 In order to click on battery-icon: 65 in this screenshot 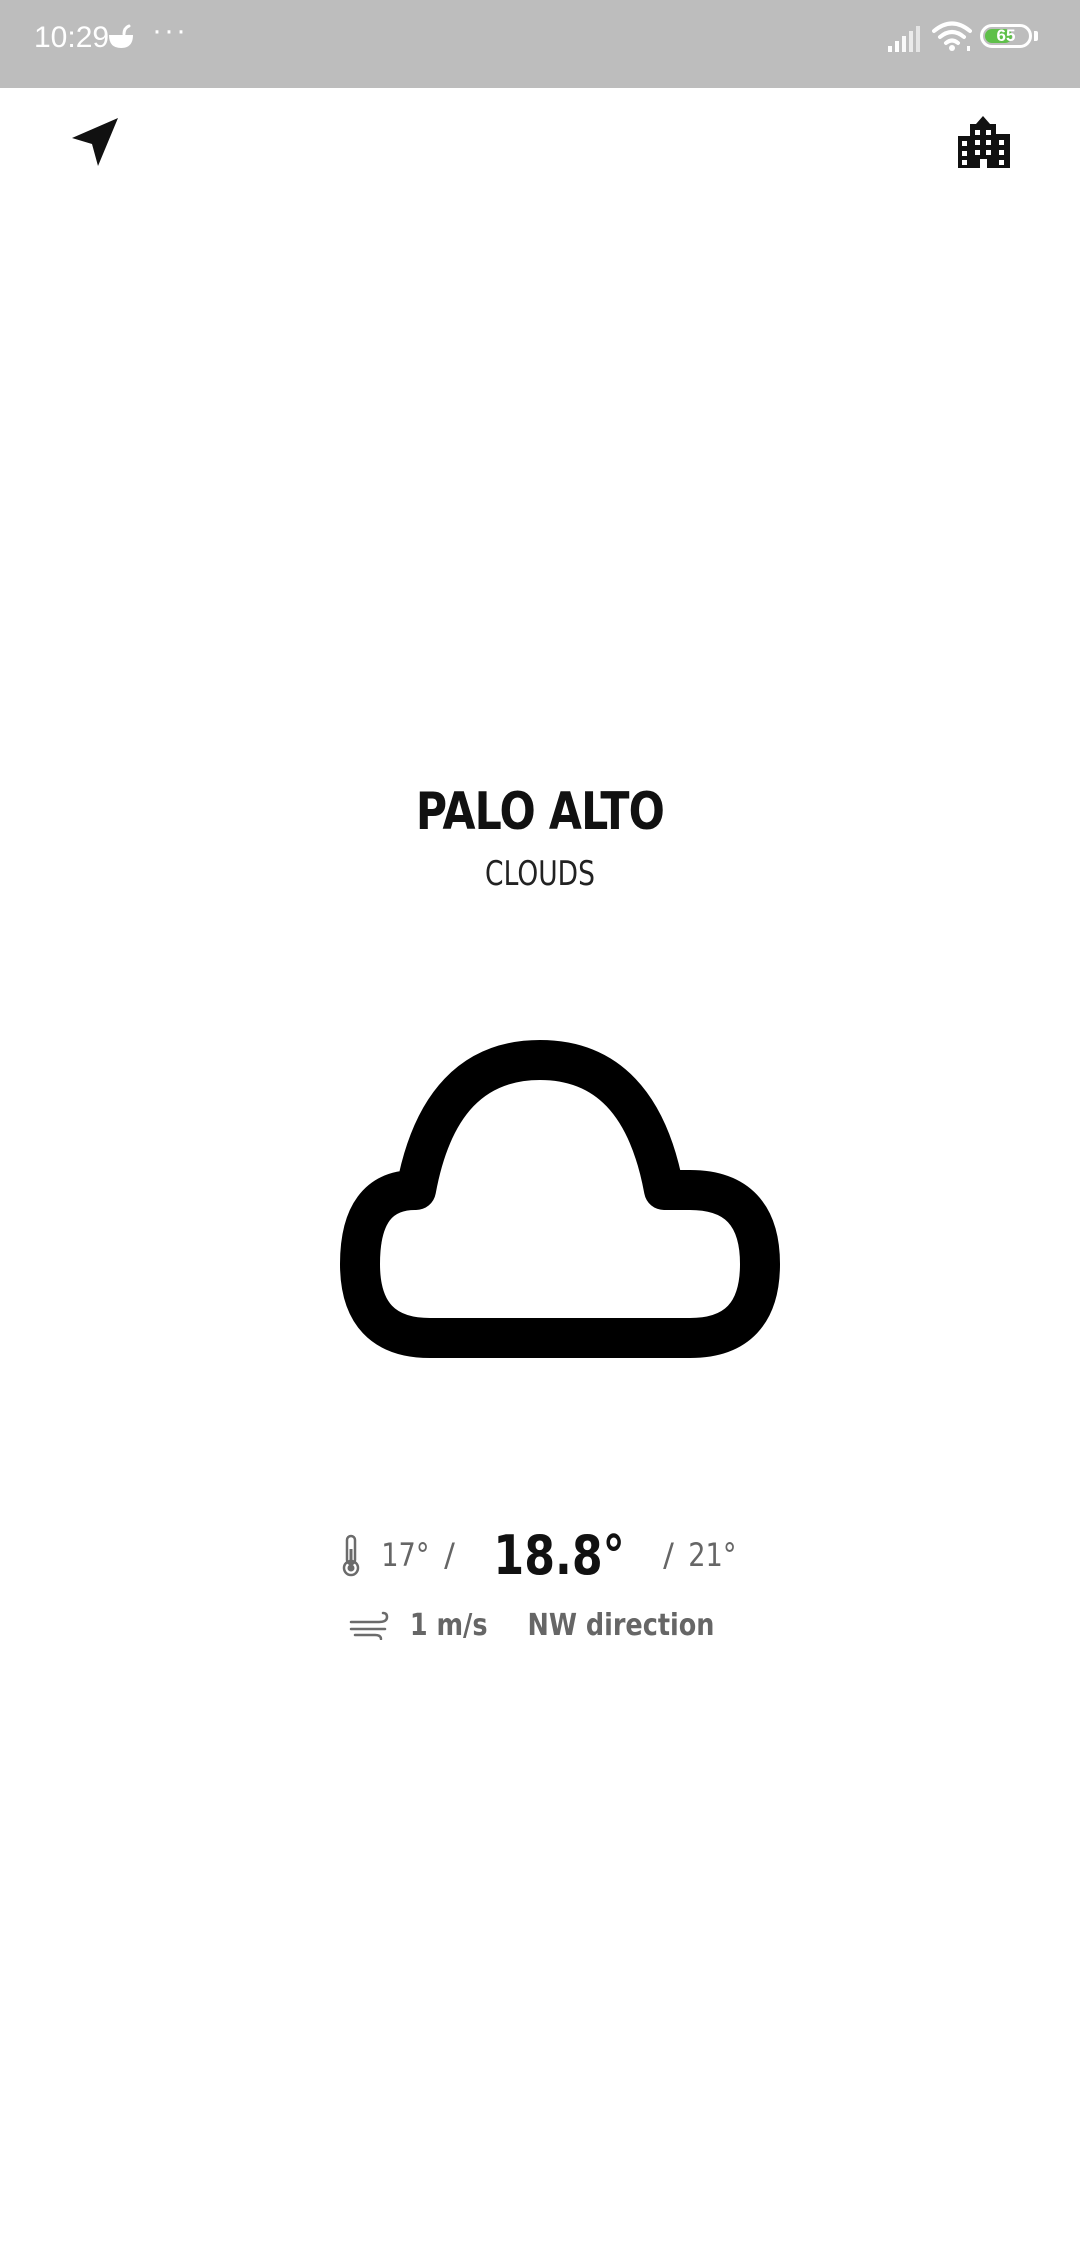, I will do `click(1006, 36)`.